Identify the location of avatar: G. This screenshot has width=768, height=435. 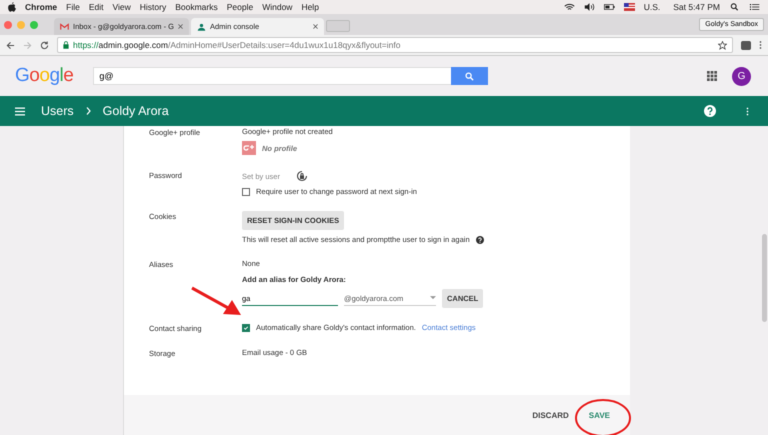
(741, 76).